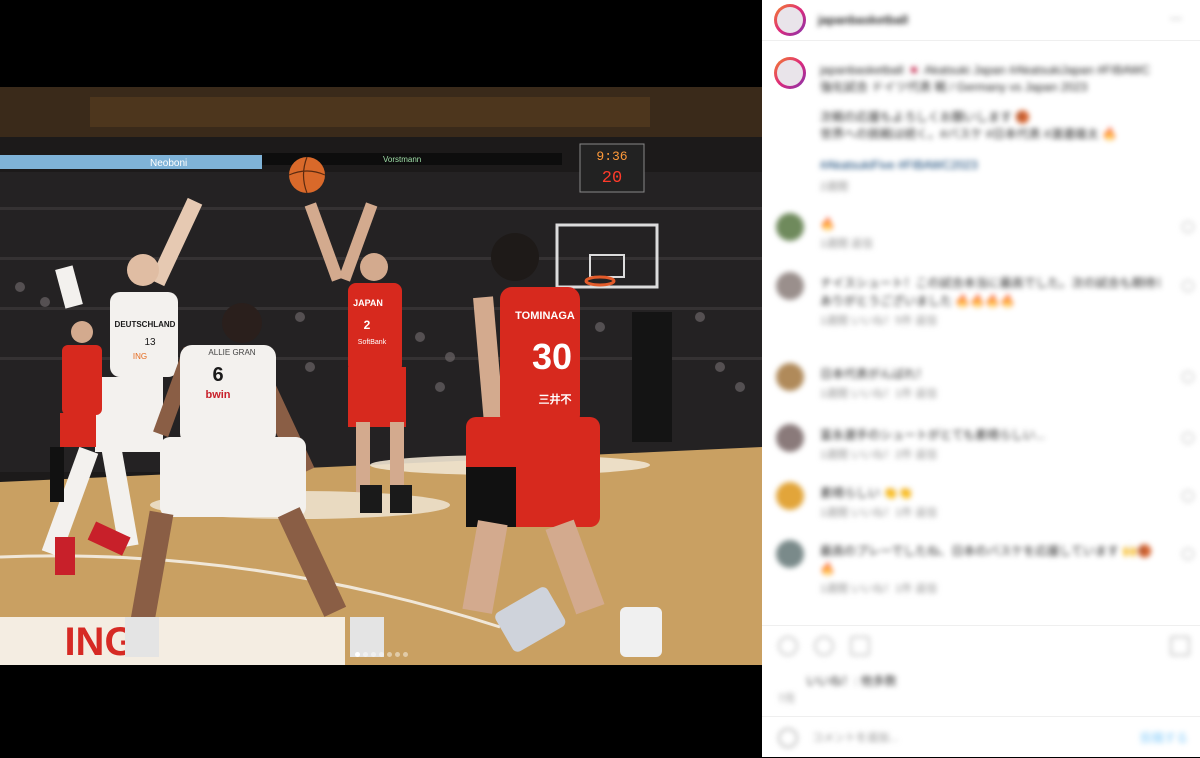  Describe the element at coordinates (918, 301) in the screenshot. I see `comment-text-continued: ありがとうございました 🔥🔥🔥🔥` at that location.